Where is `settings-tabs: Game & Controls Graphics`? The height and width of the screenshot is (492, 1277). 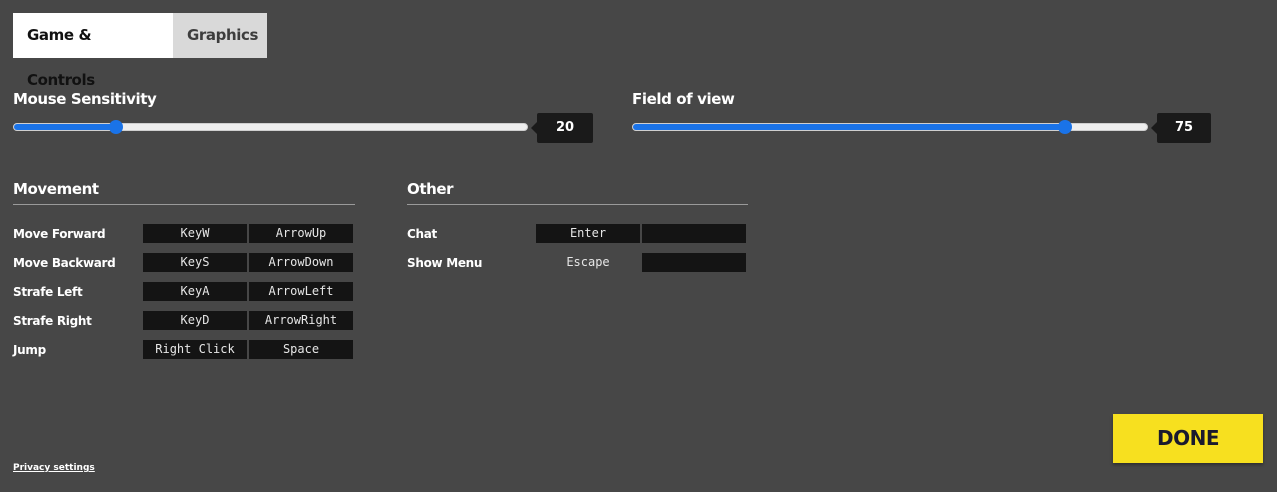
settings-tabs: Game & Controls Graphics is located at coordinates (140, 51).